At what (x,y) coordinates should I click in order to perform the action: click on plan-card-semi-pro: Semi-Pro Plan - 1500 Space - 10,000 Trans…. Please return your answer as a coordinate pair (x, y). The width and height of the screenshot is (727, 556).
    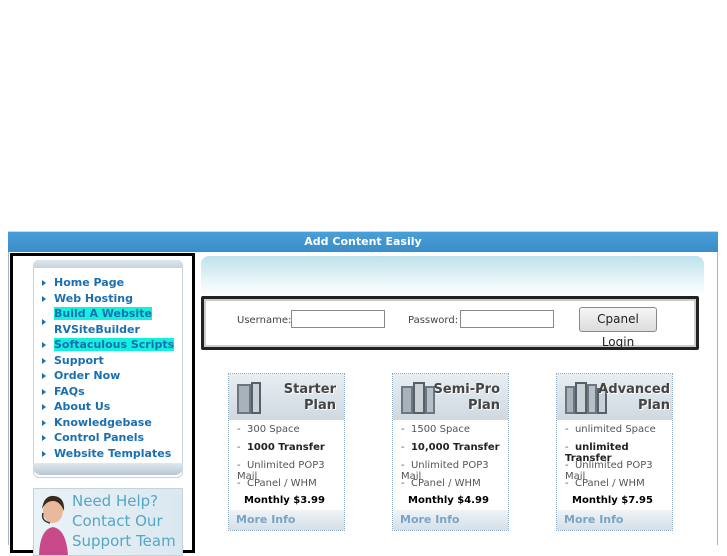
    Looking at the image, I should click on (450, 452).